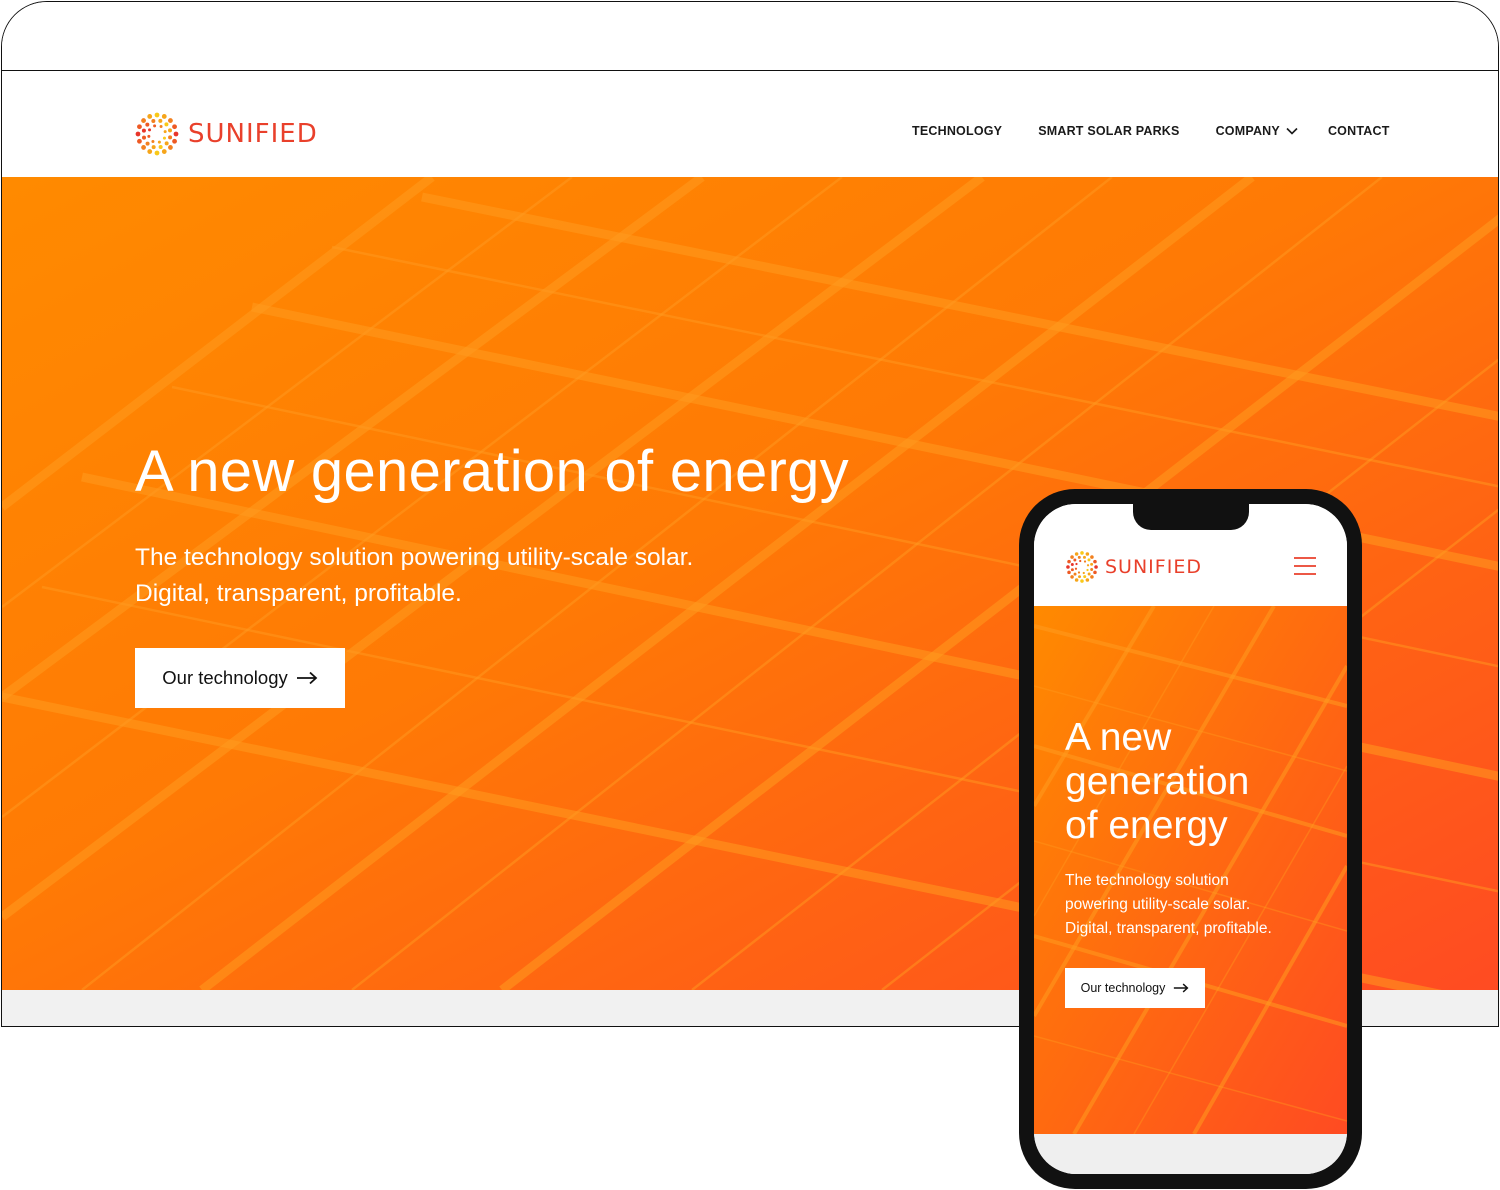  What do you see at coordinates (1190, 1154) in the screenshot?
I see `mobile-next-section-preview` at bounding box center [1190, 1154].